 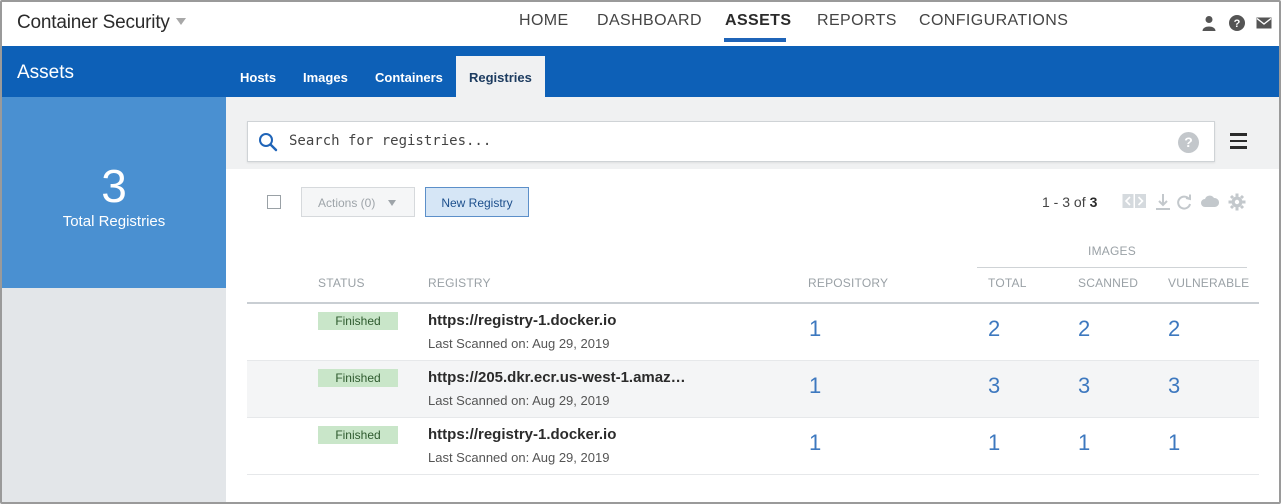 I want to click on select-all-checkbox, so click(x=274, y=202).